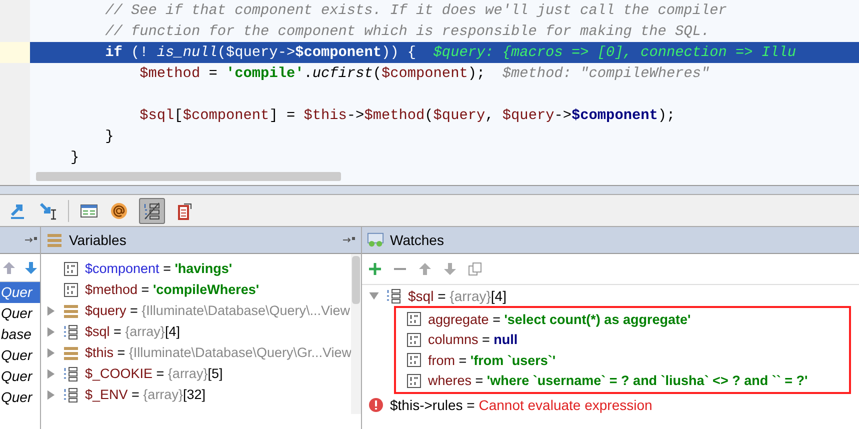  Describe the element at coordinates (559, 319) in the screenshot. I see `watch-entry: aggregate = 'select count(*) as aggregate'` at that location.